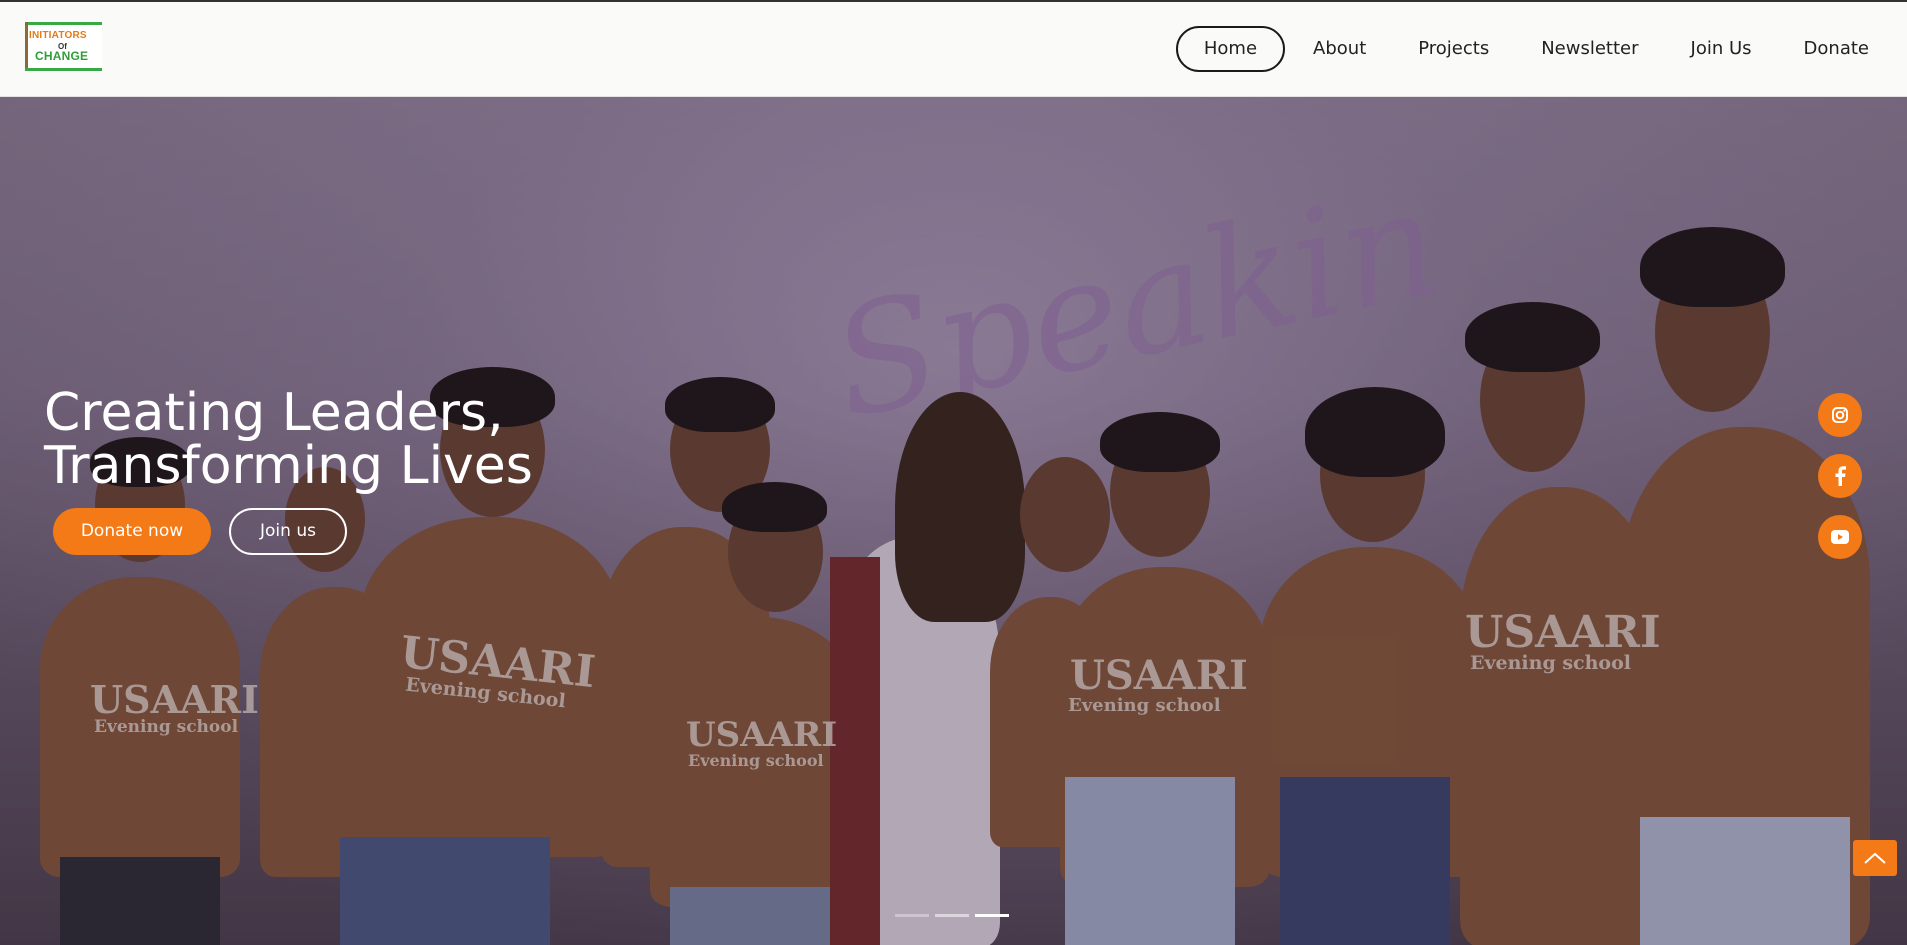 Image resolution: width=1907 pixels, height=945 pixels. Describe the element at coordinates (132, 531) in the screenshot. I see `donate-now-button: Donate now` at that location.